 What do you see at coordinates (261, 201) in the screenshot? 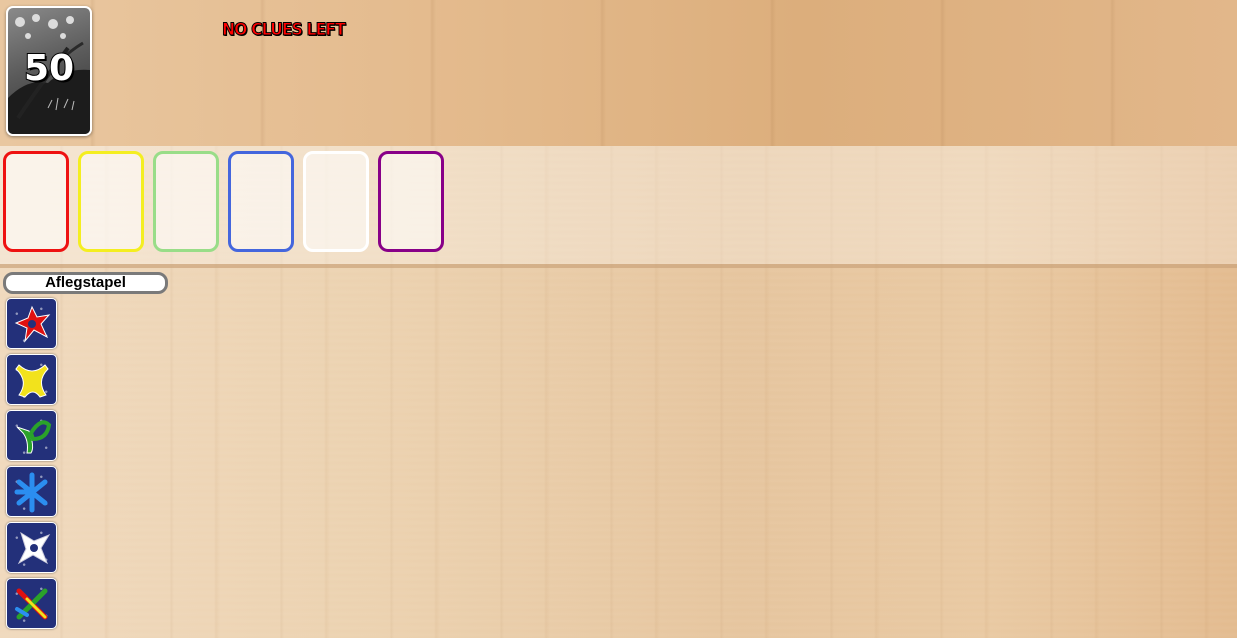
I see `play-stack-blue` at bounding box center [261, 201].